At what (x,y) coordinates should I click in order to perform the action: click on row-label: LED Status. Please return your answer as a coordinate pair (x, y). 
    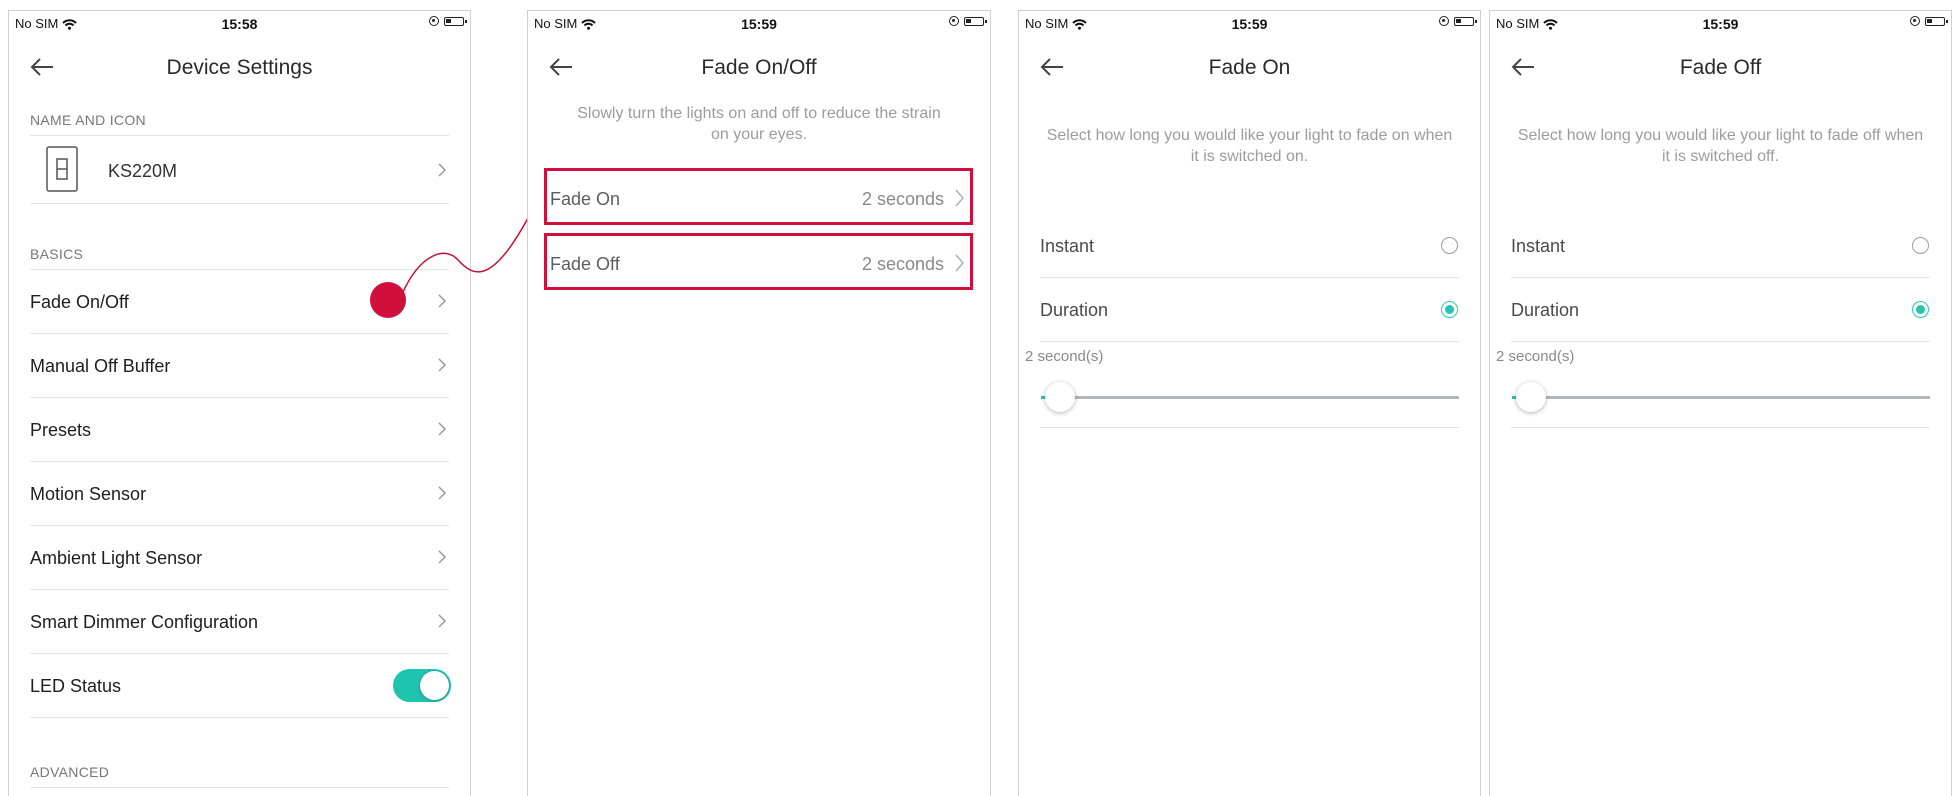
    Looking at the image, I should click on (76, 686).